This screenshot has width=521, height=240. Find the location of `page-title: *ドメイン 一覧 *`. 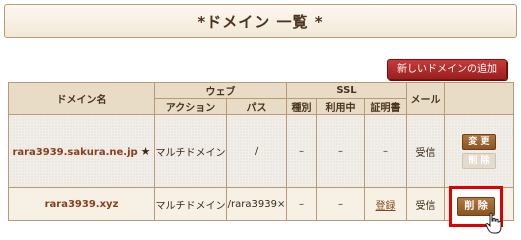

page-title: *ドメイン 一覧 * is located at coordinates (260, 21).